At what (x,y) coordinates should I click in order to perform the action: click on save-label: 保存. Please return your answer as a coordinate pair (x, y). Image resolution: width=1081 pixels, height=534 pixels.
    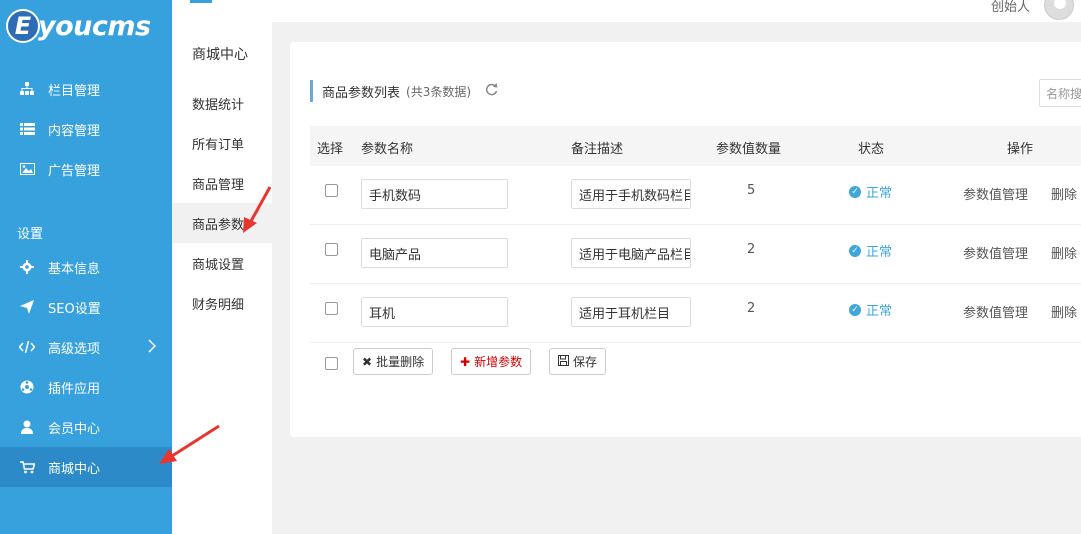
    Looking at the image, I should click on (585, 362).